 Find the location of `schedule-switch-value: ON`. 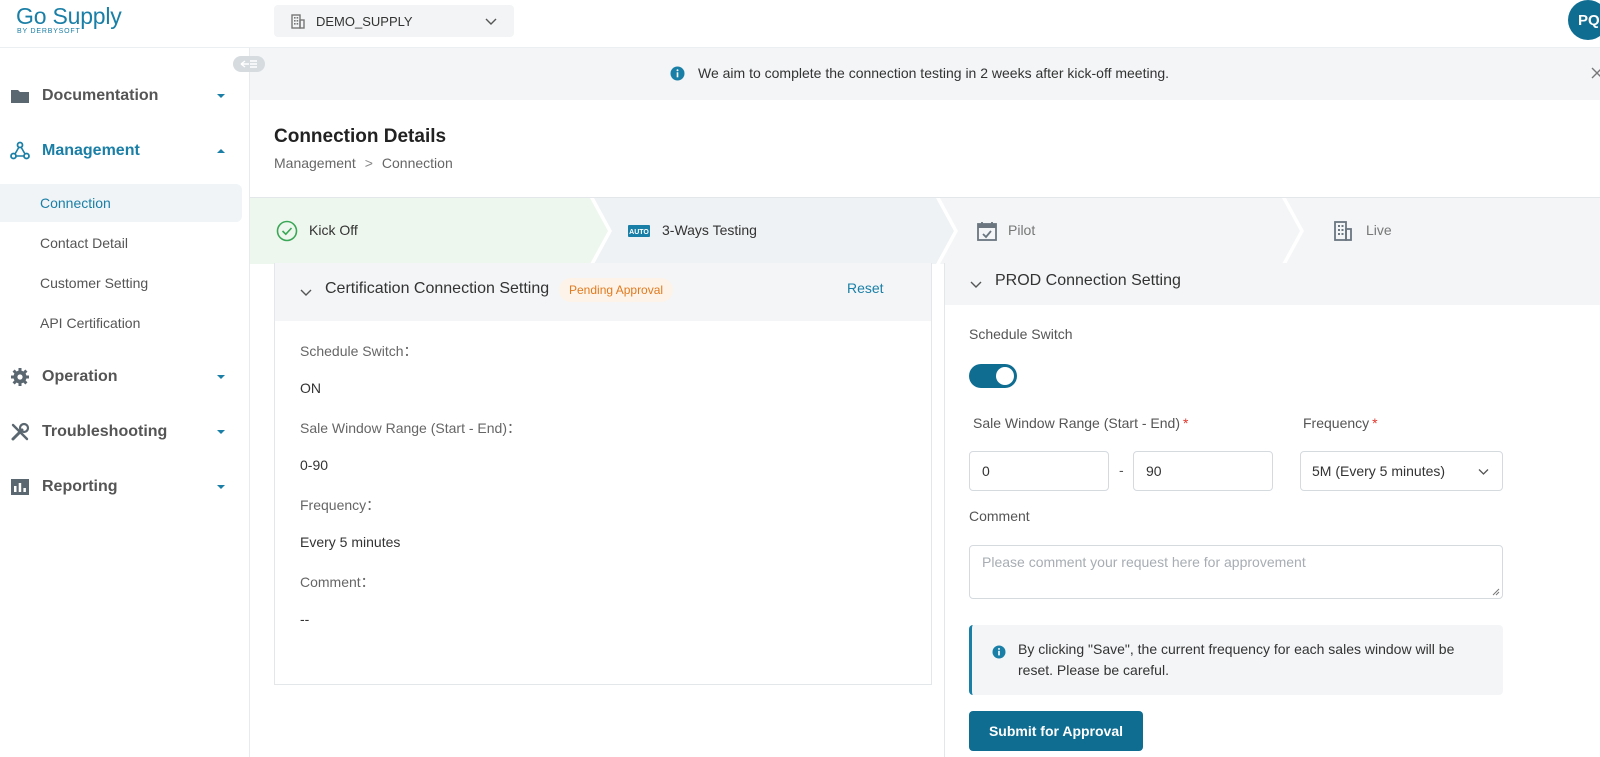

schedule-switch-value: ON is located at coordinates (310, 388).